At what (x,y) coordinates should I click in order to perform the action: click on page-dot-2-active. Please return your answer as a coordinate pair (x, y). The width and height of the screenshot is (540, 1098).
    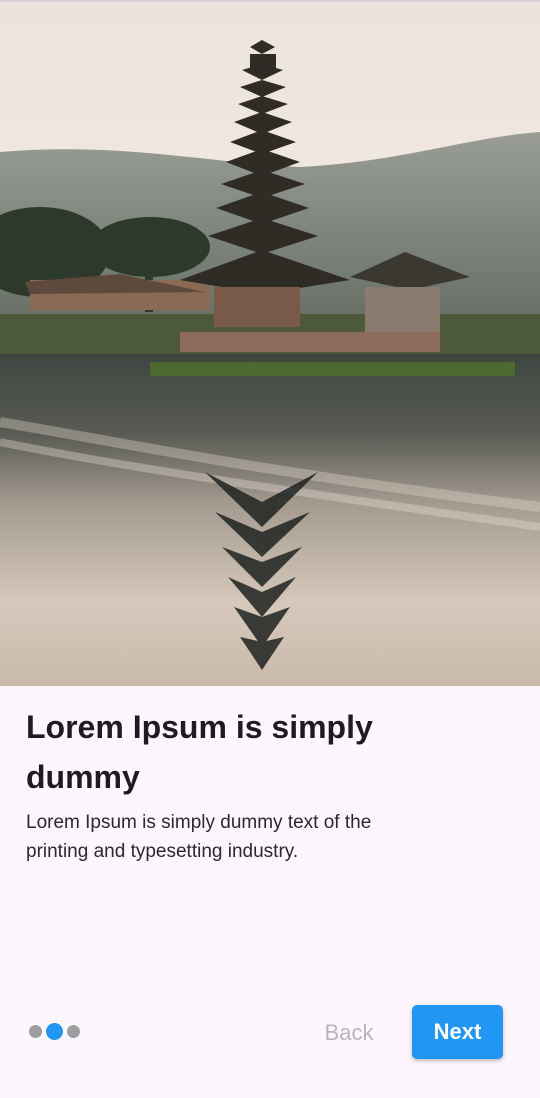
    Looking at the image, I should click on (54, 1031).